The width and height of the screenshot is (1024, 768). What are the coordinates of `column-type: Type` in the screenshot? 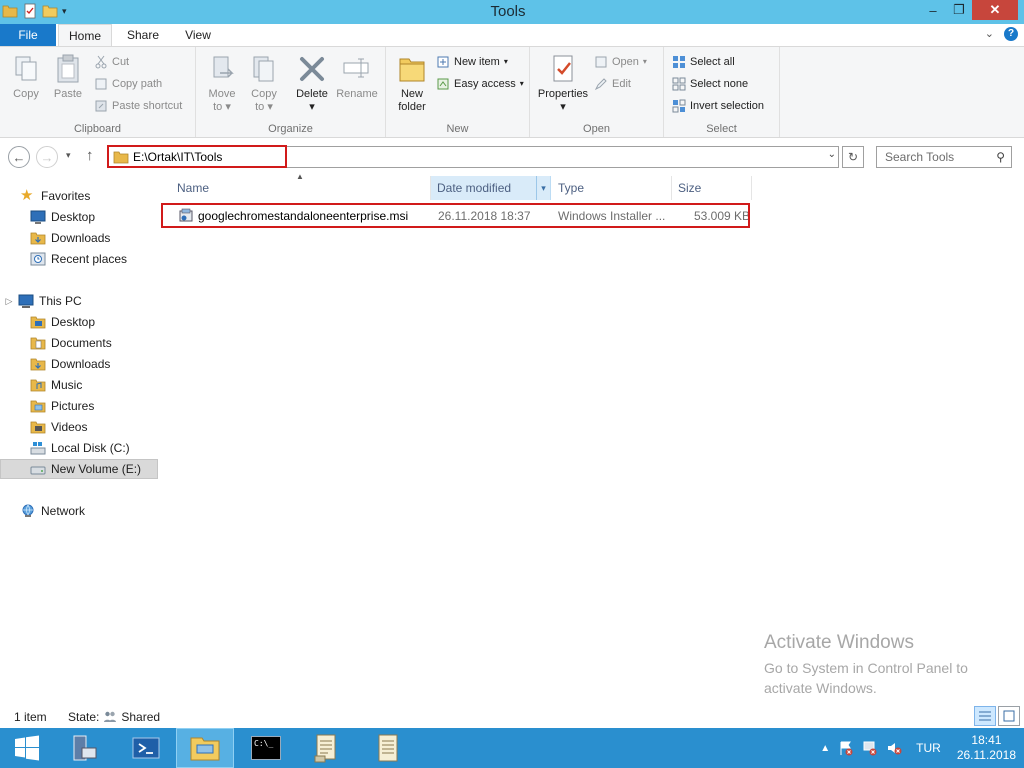 It's located at (612, 188).